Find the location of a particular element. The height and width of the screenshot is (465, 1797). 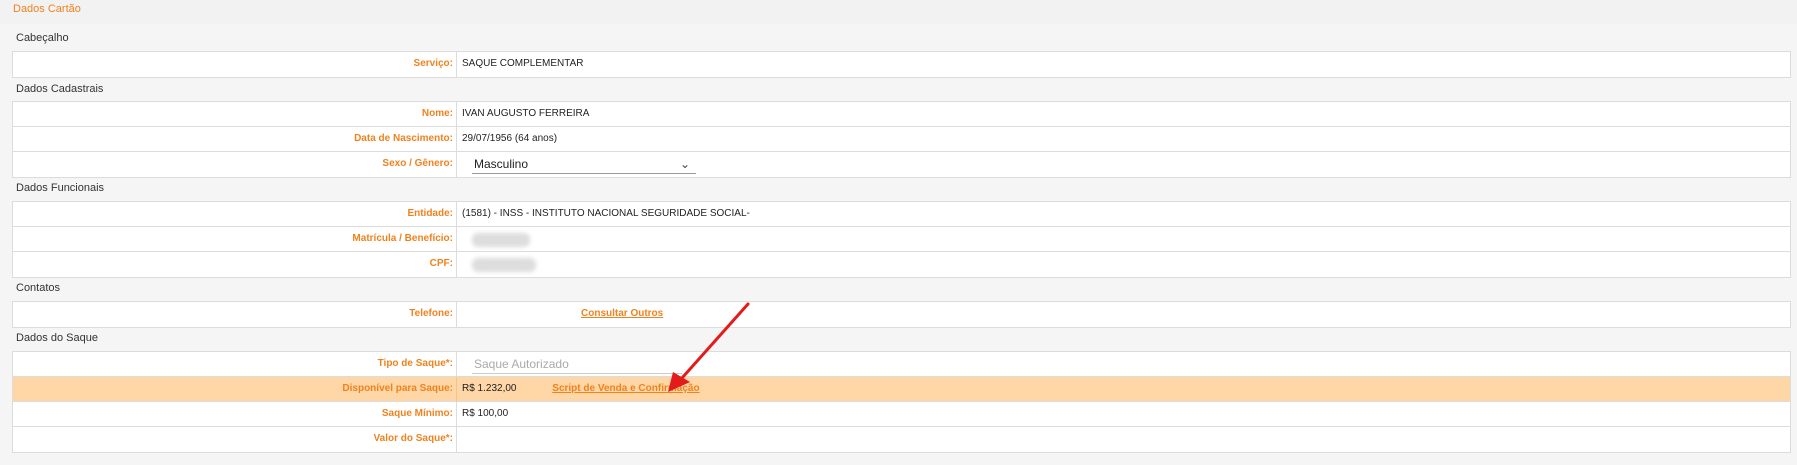

disponivel-label: Disponível para Saque: is located at coordinates (235, 389).